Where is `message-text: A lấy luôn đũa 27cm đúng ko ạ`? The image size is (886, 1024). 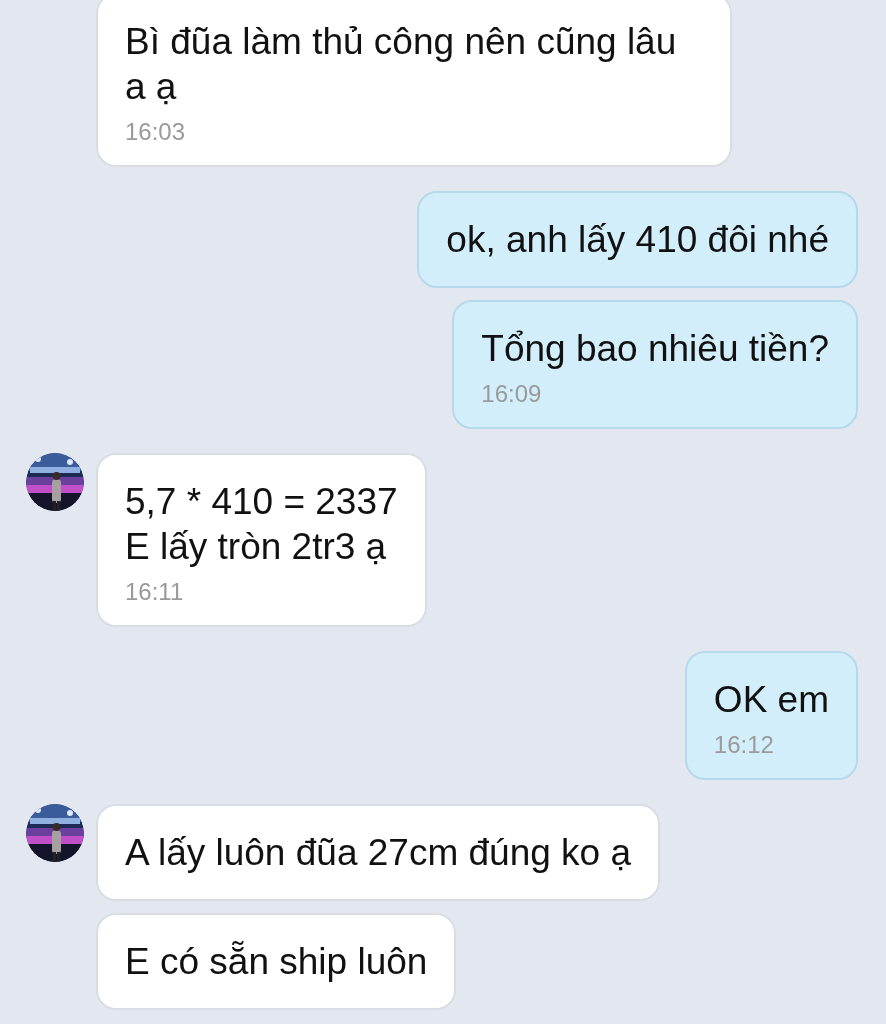
message-text: A lấy luôn đũa 27cm đúng ko ạ is located at coordinates (378, 853).